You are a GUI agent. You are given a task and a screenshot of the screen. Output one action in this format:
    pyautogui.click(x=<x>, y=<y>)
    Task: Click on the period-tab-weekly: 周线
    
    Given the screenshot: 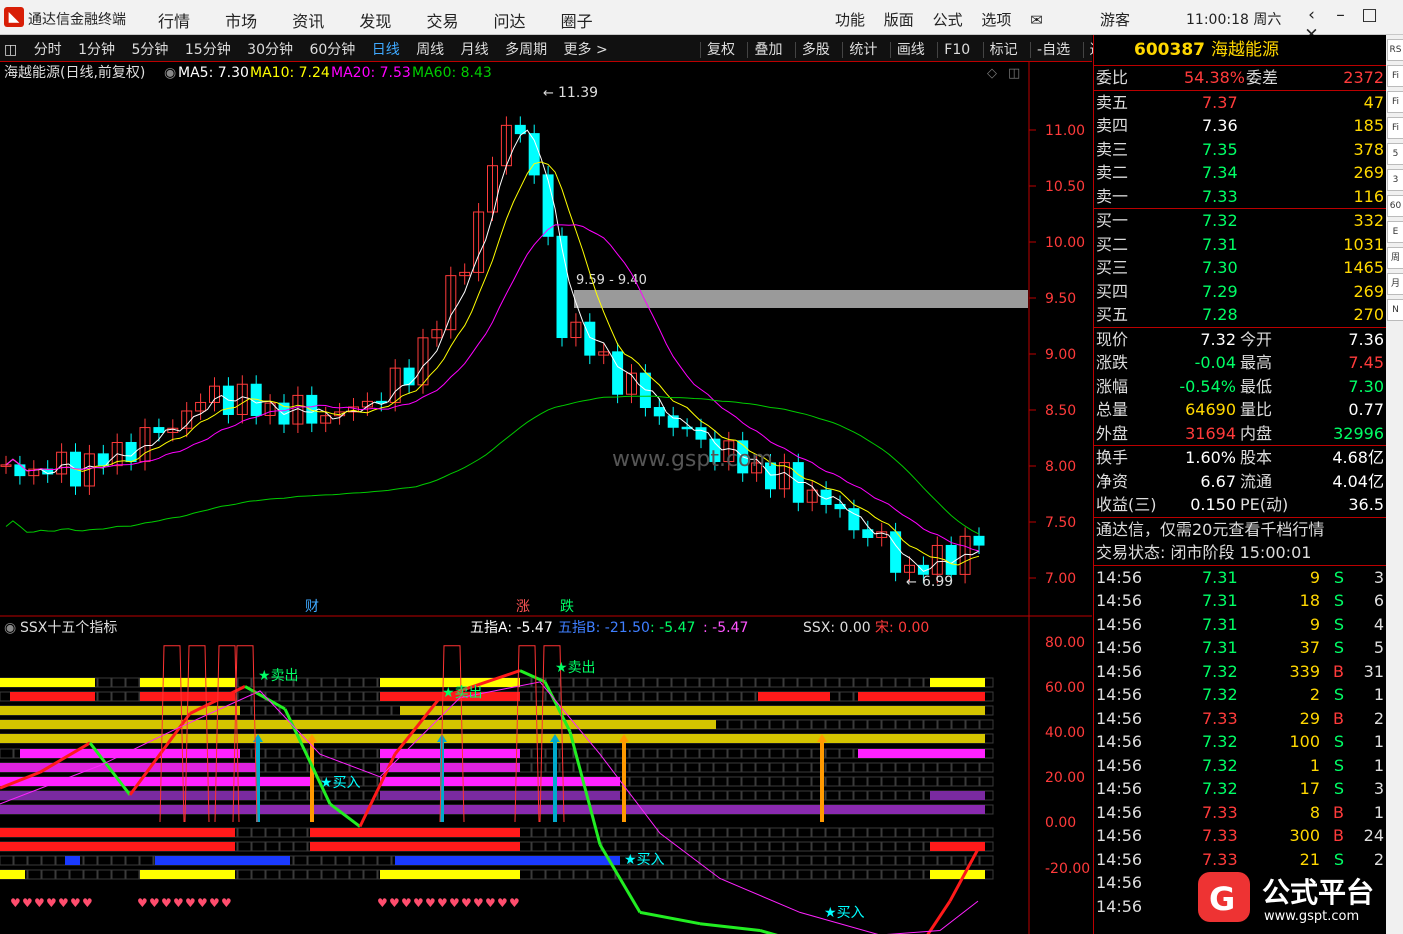 What is the action you would take?
    pyautogui.click(x=430, y=50)
    